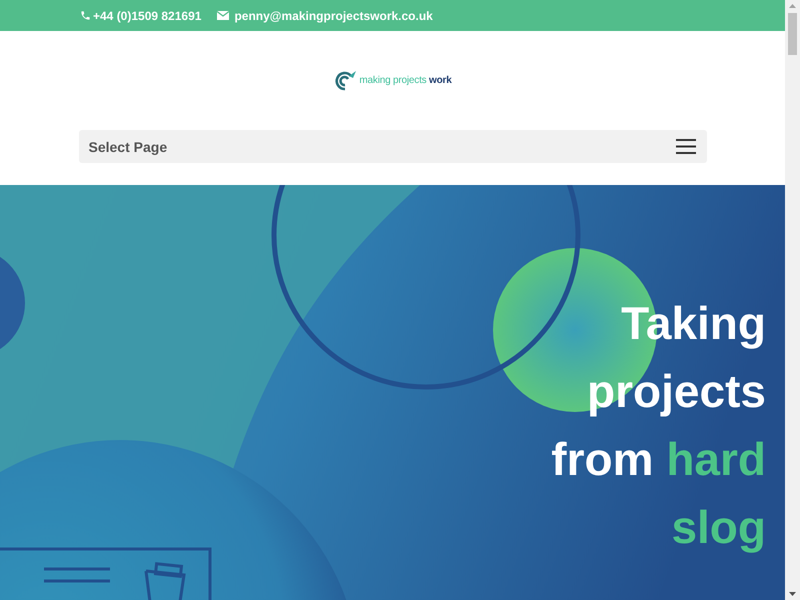 This screenshot has width=800, height=600. Describe the element at coordinates (792, 300) in the screenshot. I see `scrollbar` at that location.